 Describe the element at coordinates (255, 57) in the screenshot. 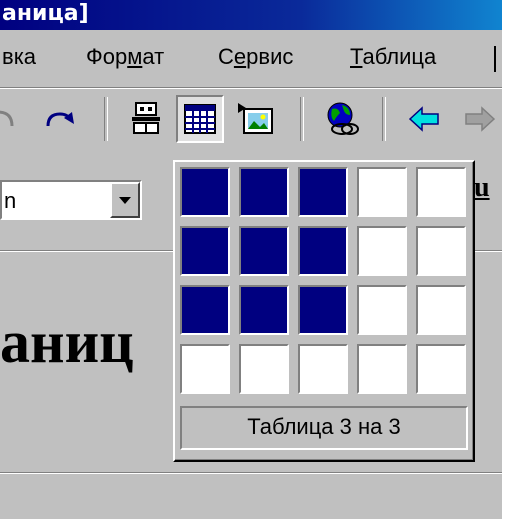

I see `menu-item-tools: Сервис` at that location.